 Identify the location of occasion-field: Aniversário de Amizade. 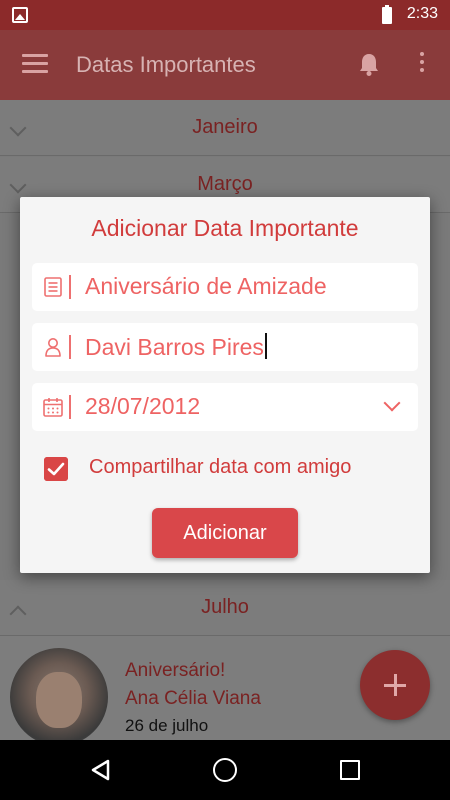
(225, 287).